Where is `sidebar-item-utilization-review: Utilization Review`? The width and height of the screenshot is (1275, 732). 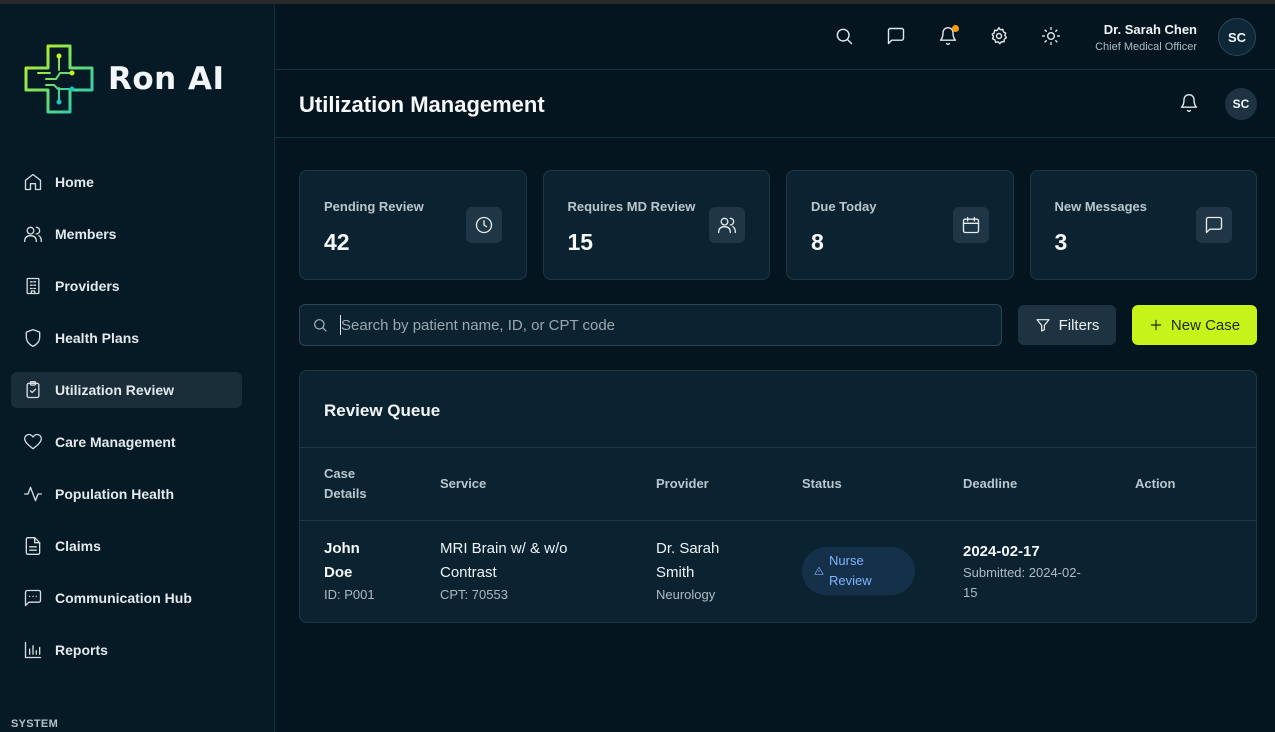
sidebar-item-utilization-review: Utilization Review is located at coordinates (126, 390).